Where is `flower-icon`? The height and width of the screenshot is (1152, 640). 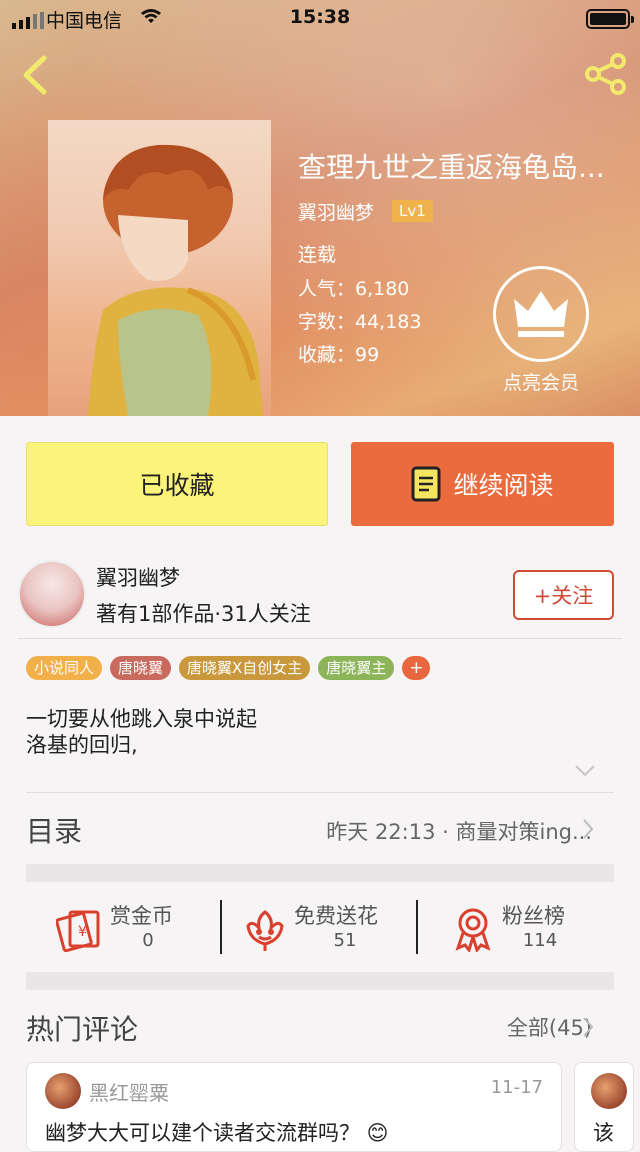 flower-icon is located at coordinates (265, 930).